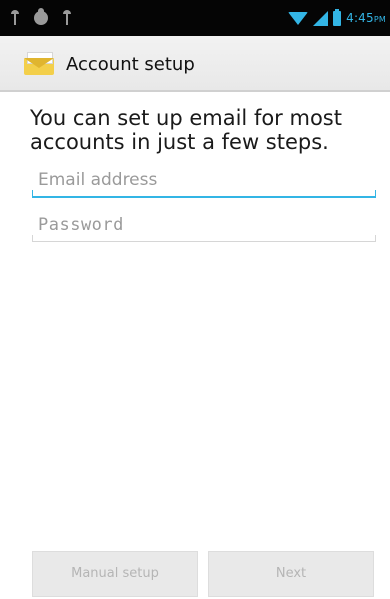 This screenshot has width=390, height=599. I want to click on email-field, so click(204, 181).